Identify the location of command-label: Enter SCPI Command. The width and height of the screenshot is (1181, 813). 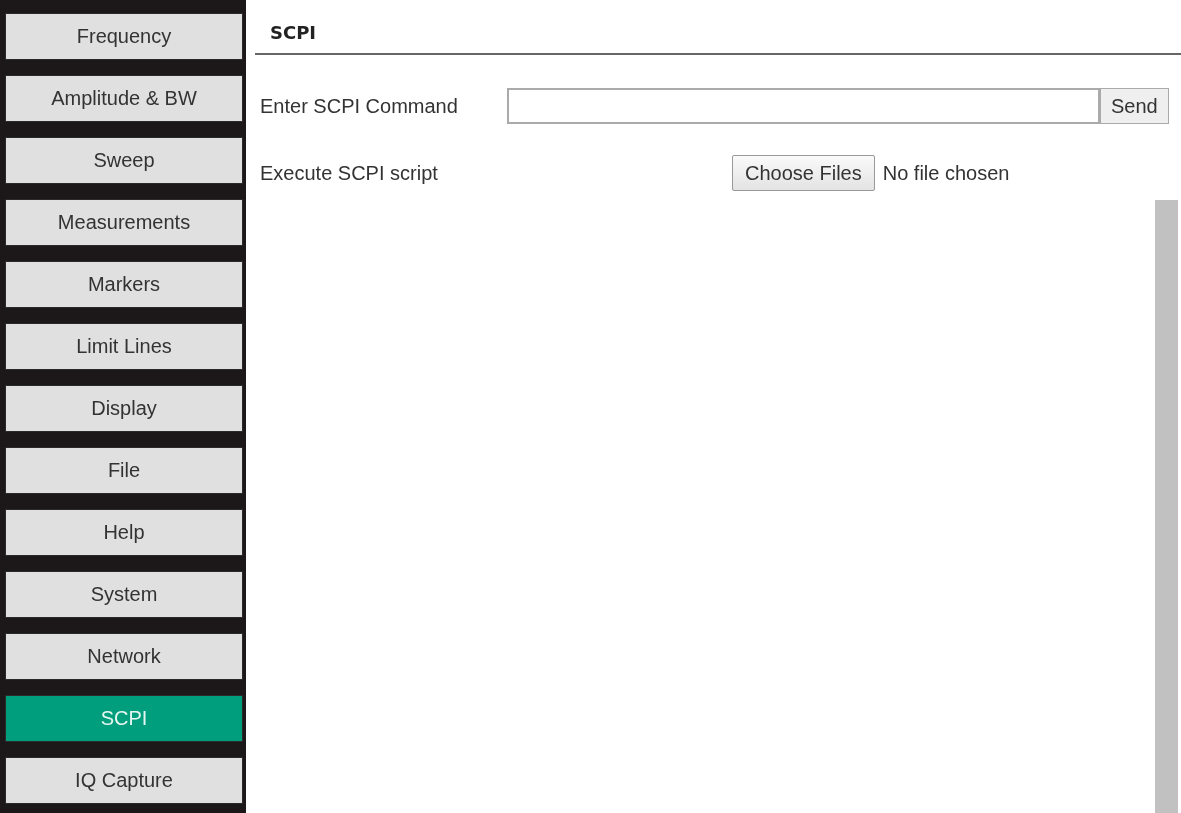
(359, 106).